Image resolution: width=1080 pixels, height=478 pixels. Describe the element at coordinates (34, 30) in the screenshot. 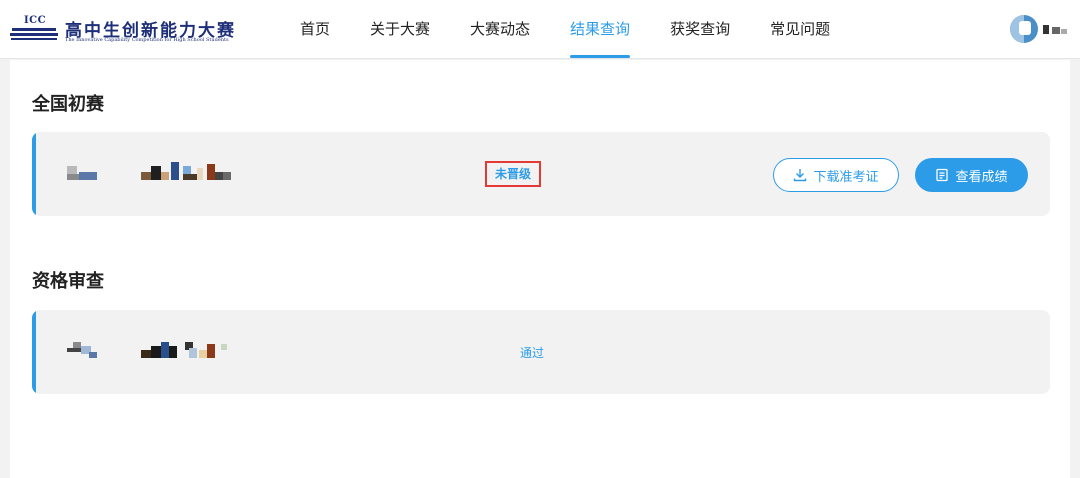

I see `icc-logo-mark: ICC` at that location.